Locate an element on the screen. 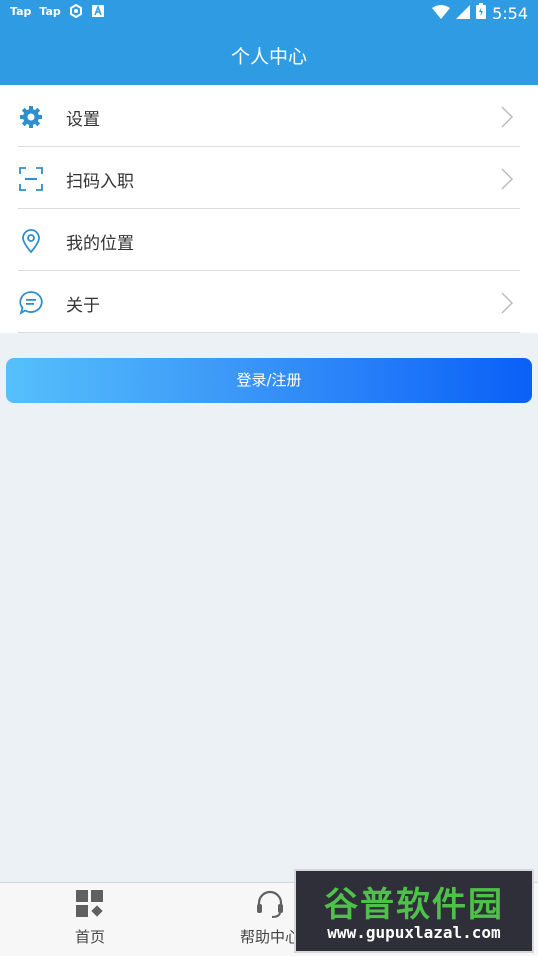 The height and width of the screenshot is (956, 538). clock: 5:54 is located at coordinates (510, 13).